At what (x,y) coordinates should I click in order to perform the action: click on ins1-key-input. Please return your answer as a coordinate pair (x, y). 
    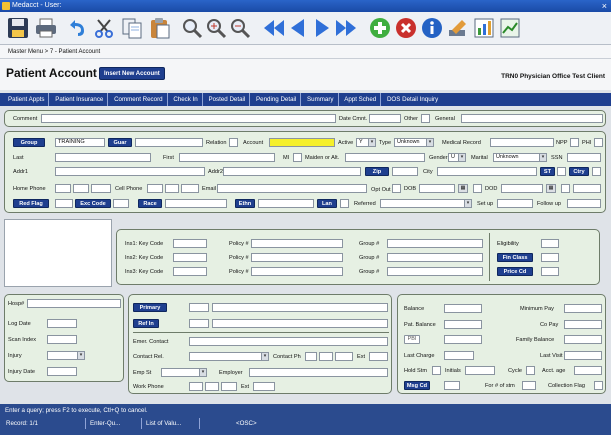
    Looking at the image, I should click on (190, 243).